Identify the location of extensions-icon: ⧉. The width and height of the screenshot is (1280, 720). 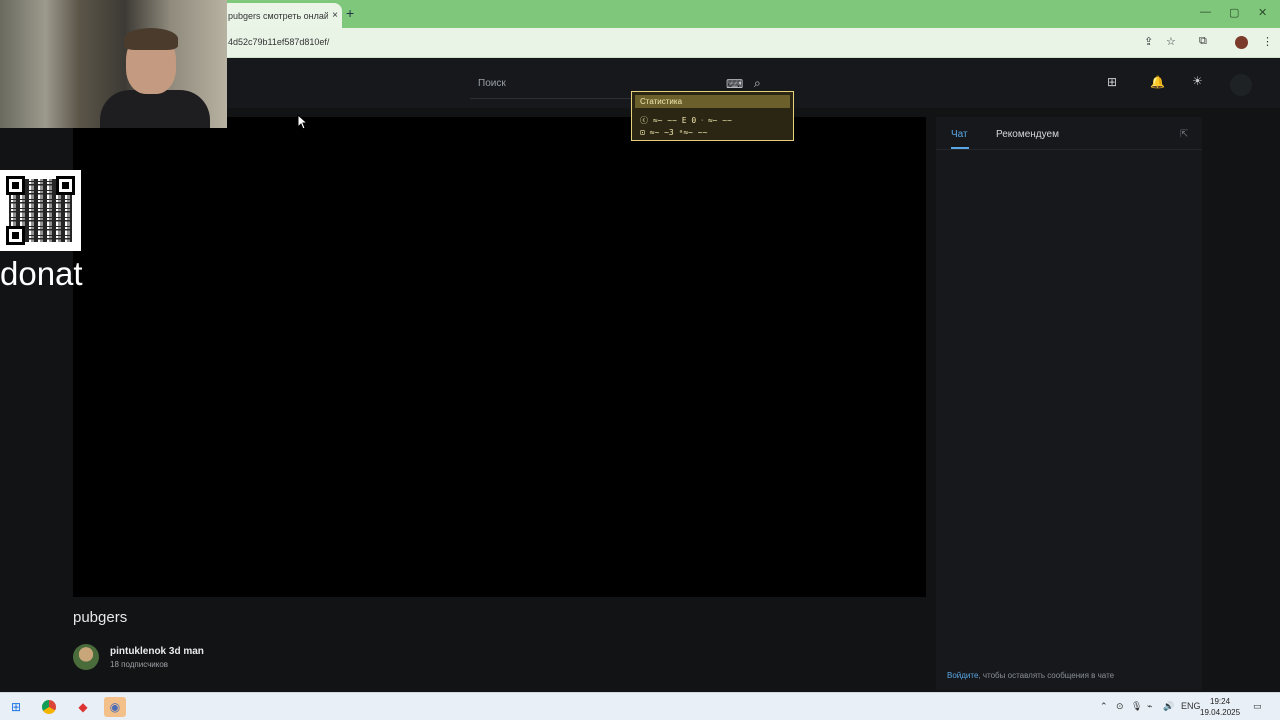
(1203, 41).